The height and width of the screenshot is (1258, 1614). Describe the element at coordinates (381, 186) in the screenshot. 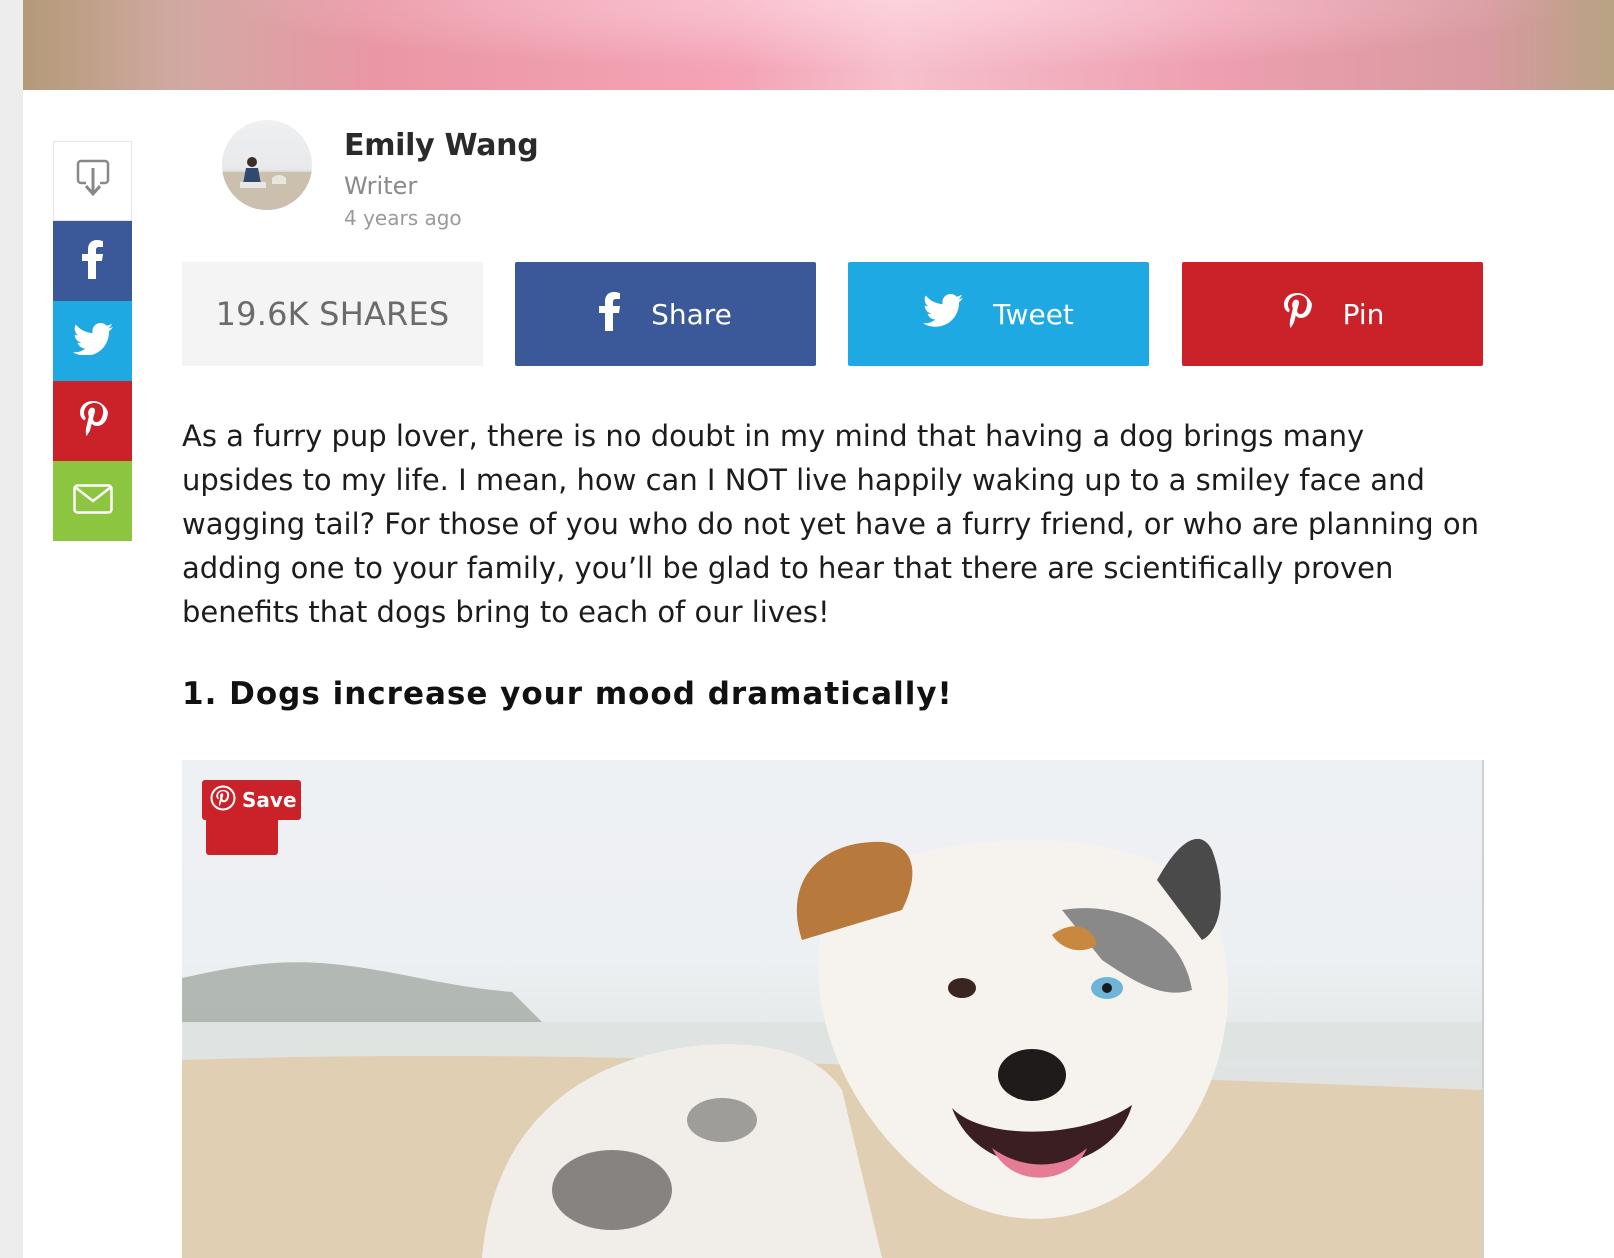

I see `author-role: Writer` at that location.